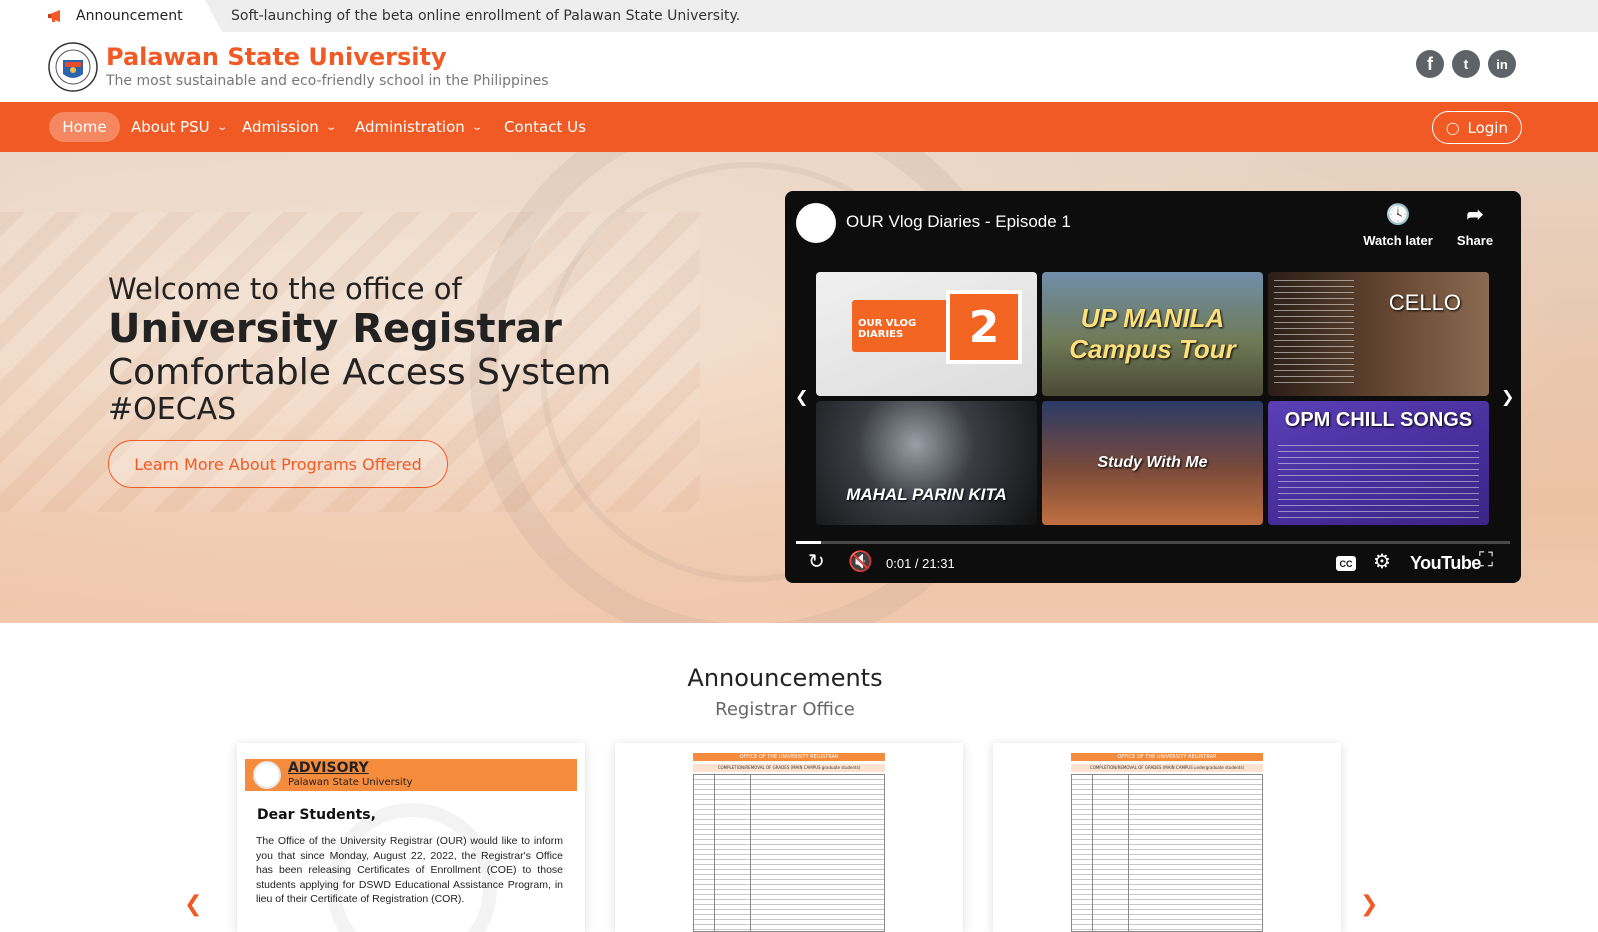 This screenshot has width=1598, height=932. I want to click on carousel-prev-icon: ❮, so click(193, 904).